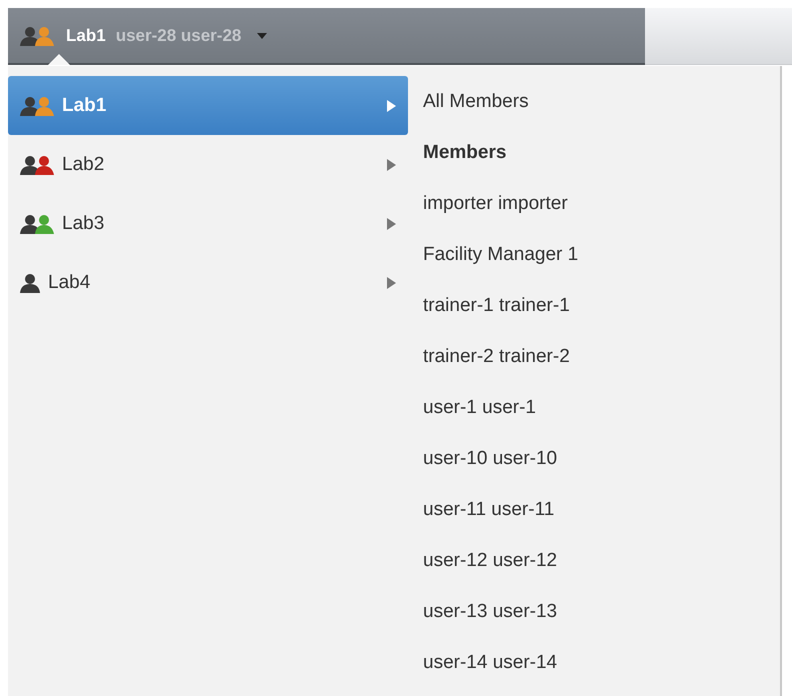 The image size is (792, 696). I want to click on member-menu-item: user-12 user-12, so click(500, 560).